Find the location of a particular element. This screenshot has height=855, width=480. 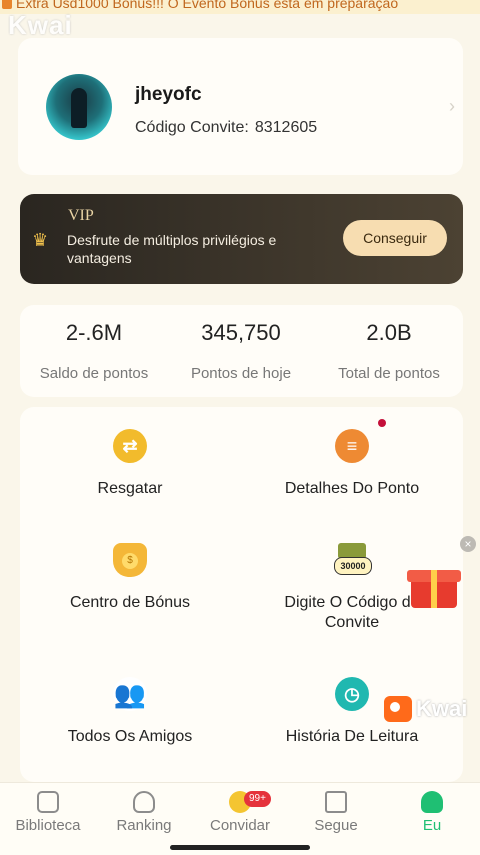

menu-item-bonus-center: $ Centro de Bónus is located at coordinates (130, 578).